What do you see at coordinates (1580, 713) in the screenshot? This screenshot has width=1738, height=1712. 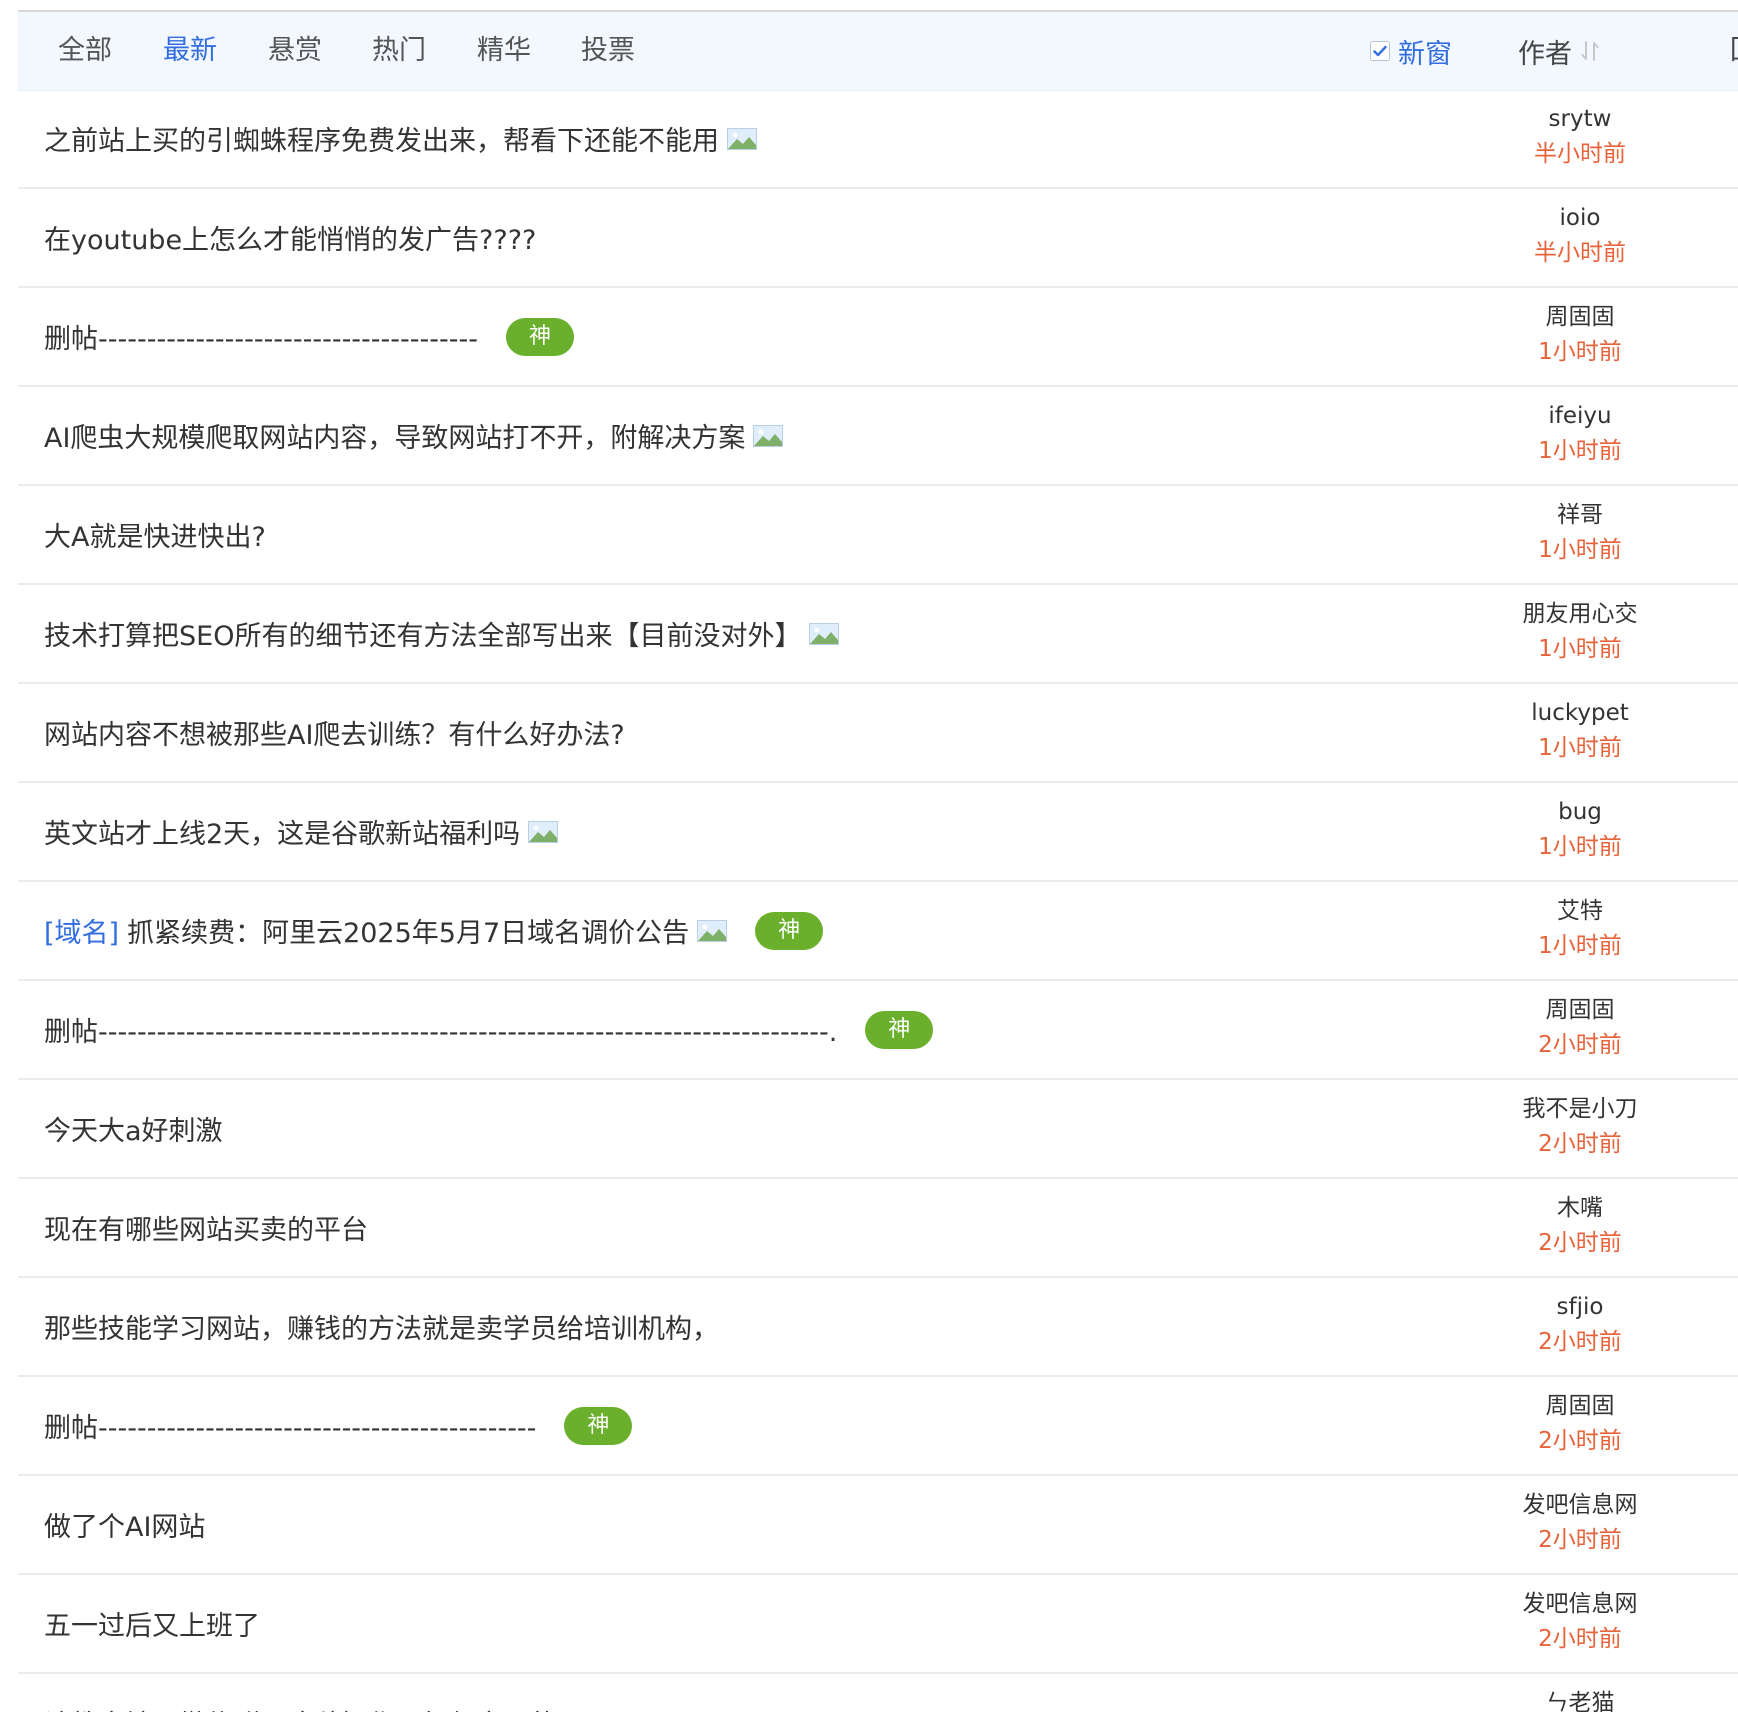 I see `post-author-link: luckypet` at bounding box center [1580, 713].